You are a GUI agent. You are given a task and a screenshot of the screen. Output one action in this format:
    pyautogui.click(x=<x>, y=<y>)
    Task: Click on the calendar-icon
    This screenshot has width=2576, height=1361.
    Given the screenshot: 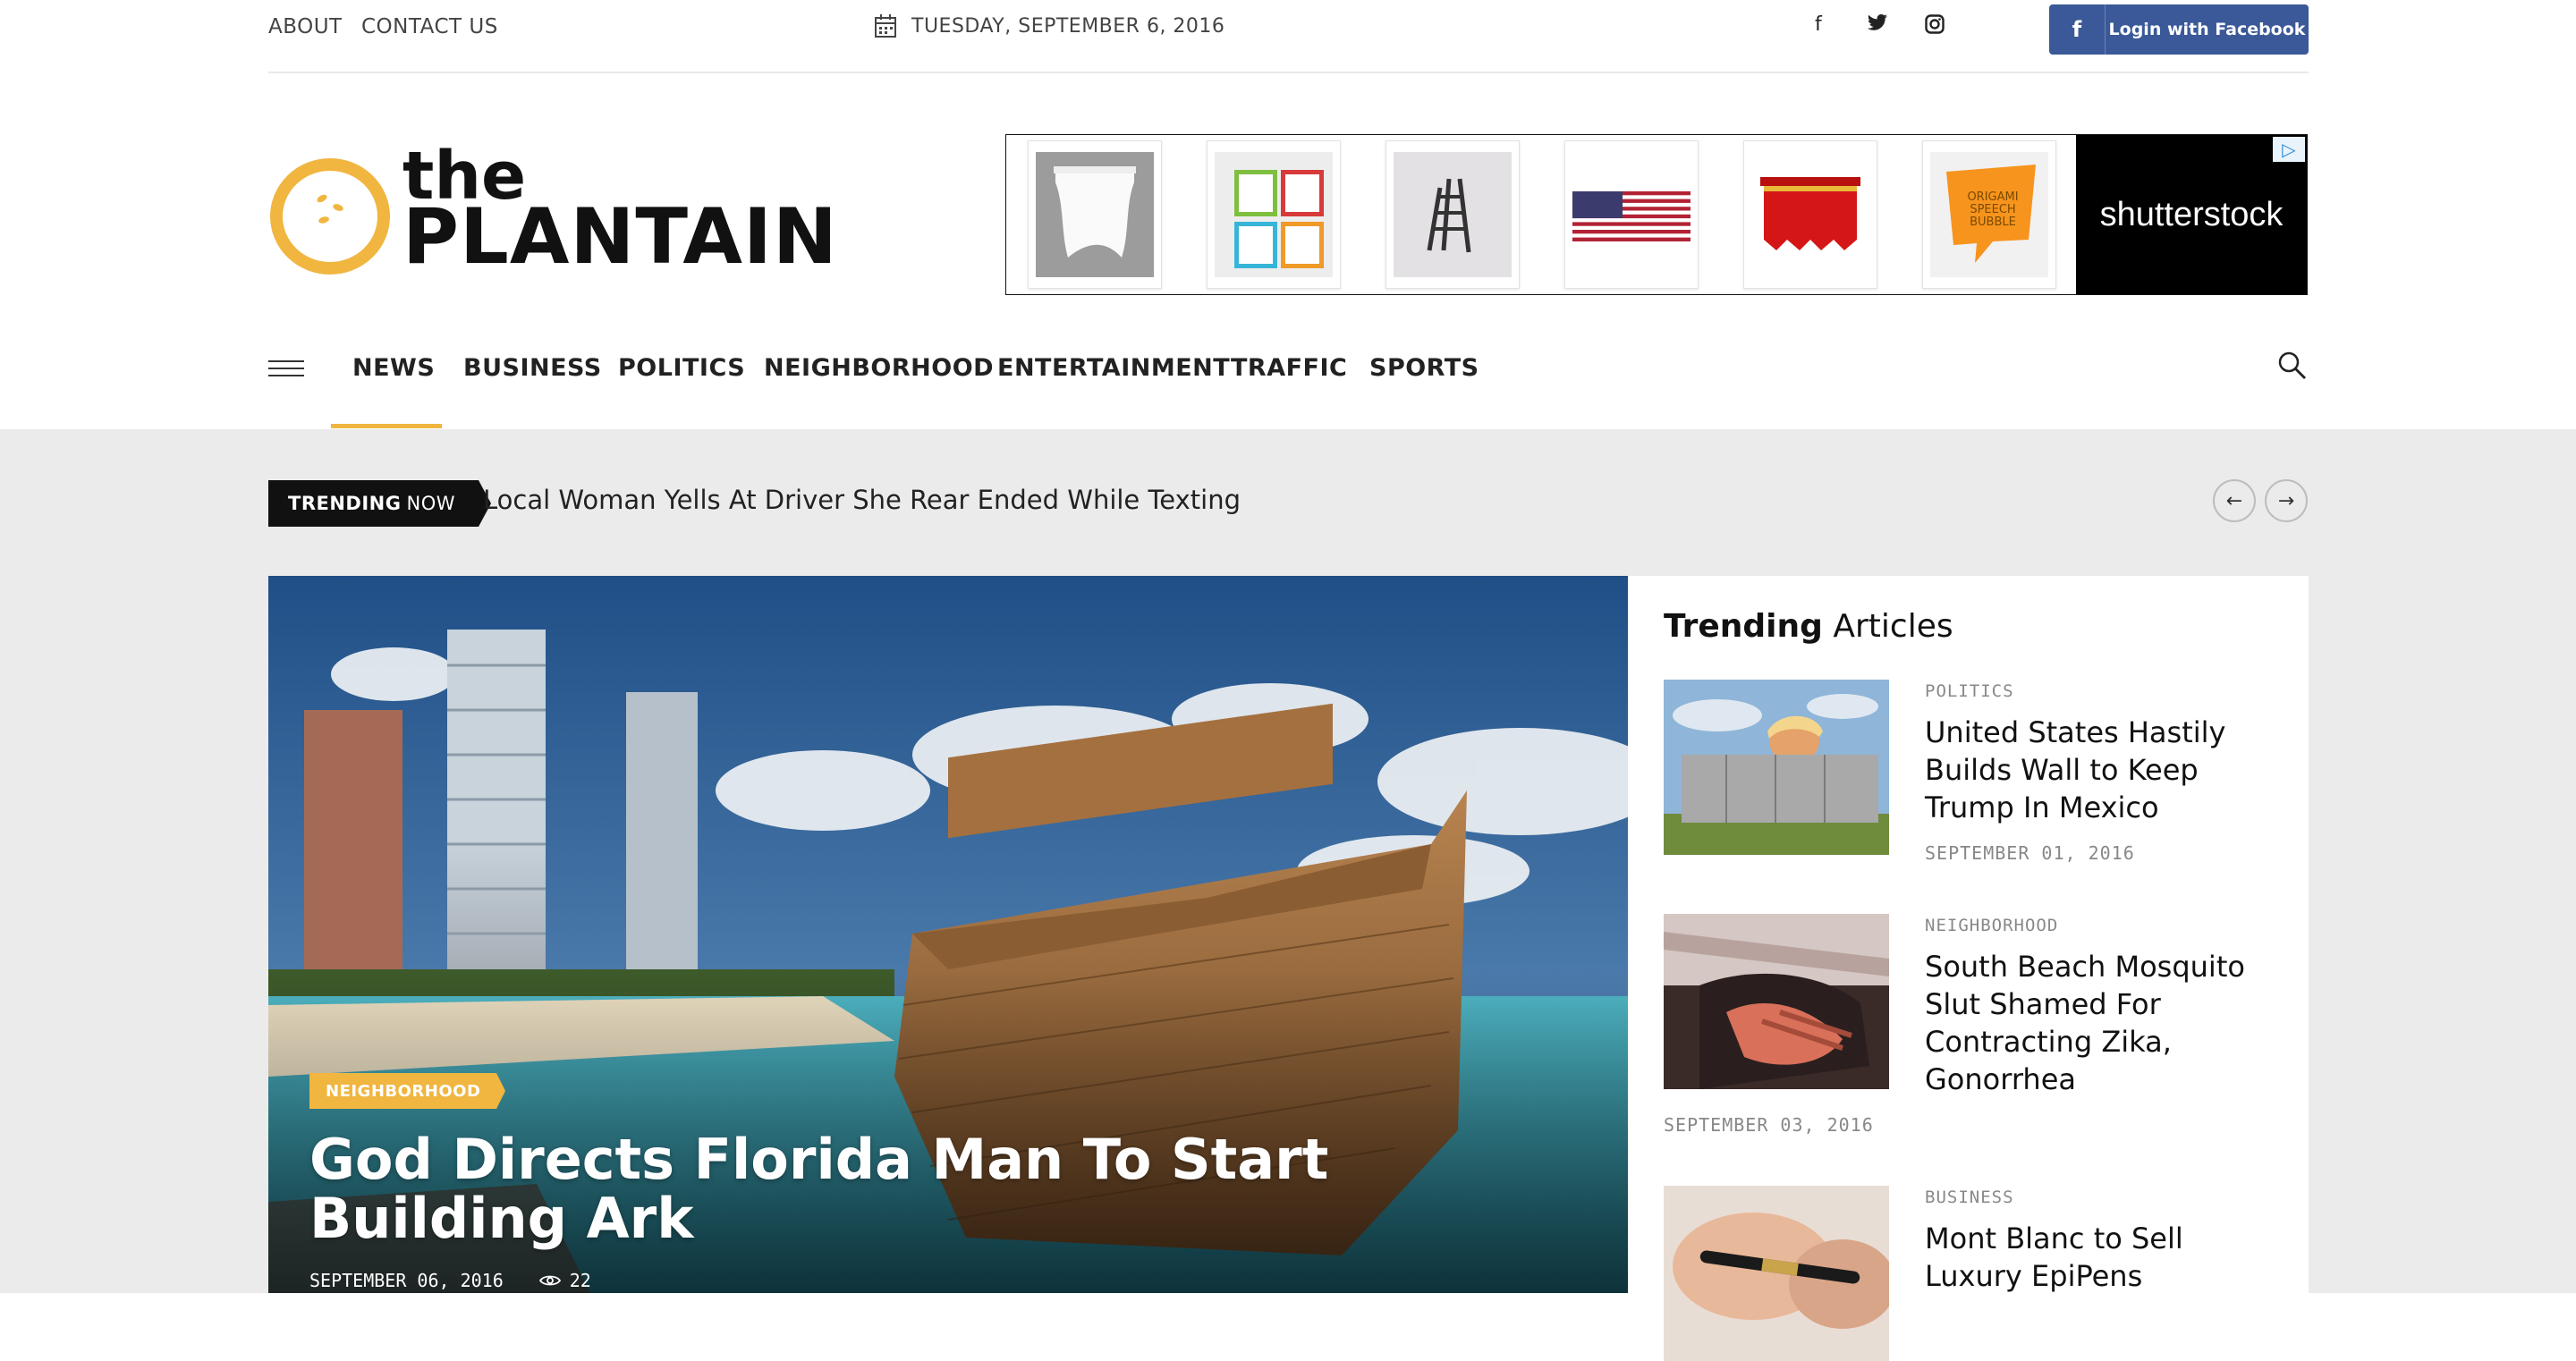 What is the action you would take?
    pyautogui.click(x=885, y=26)
    